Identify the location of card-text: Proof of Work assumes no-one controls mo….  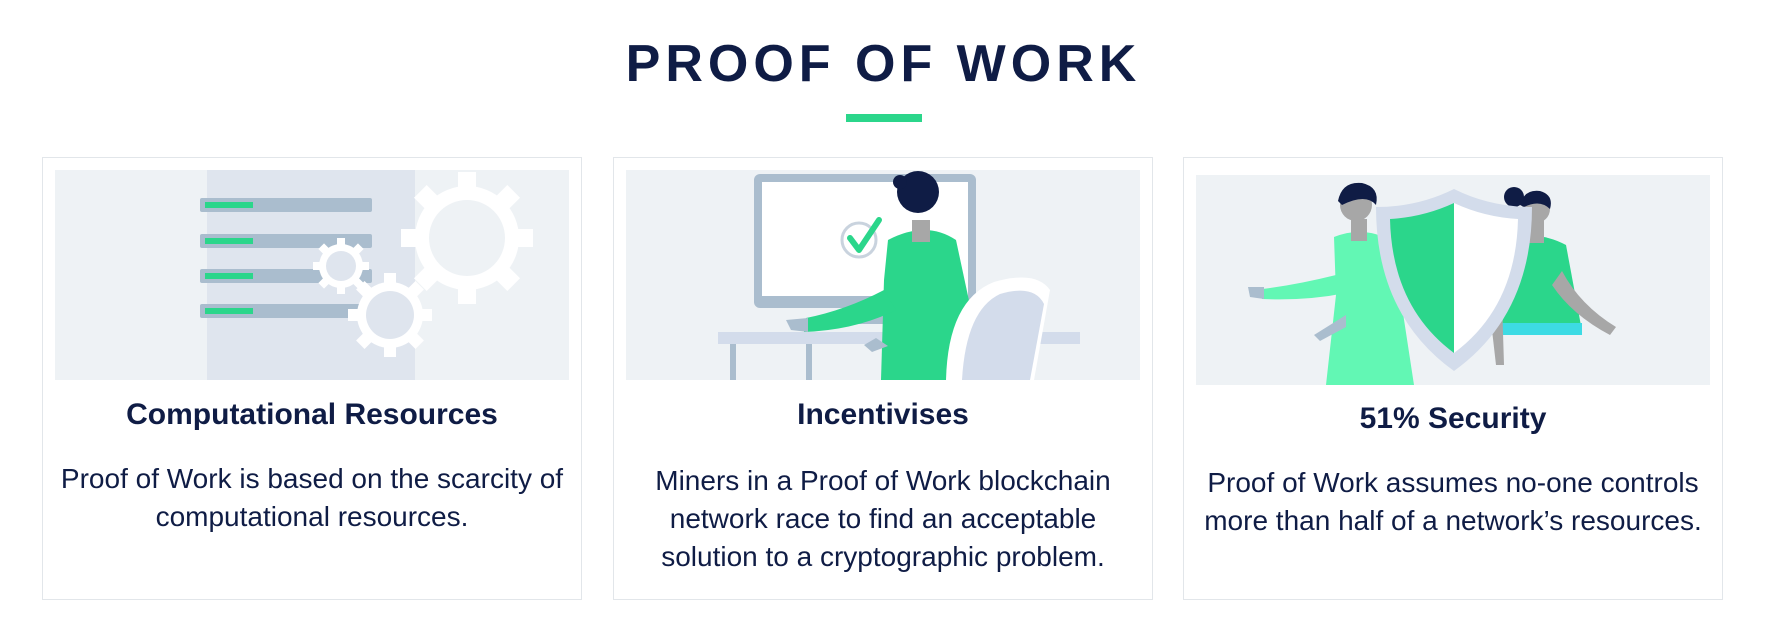
(1453, 501).